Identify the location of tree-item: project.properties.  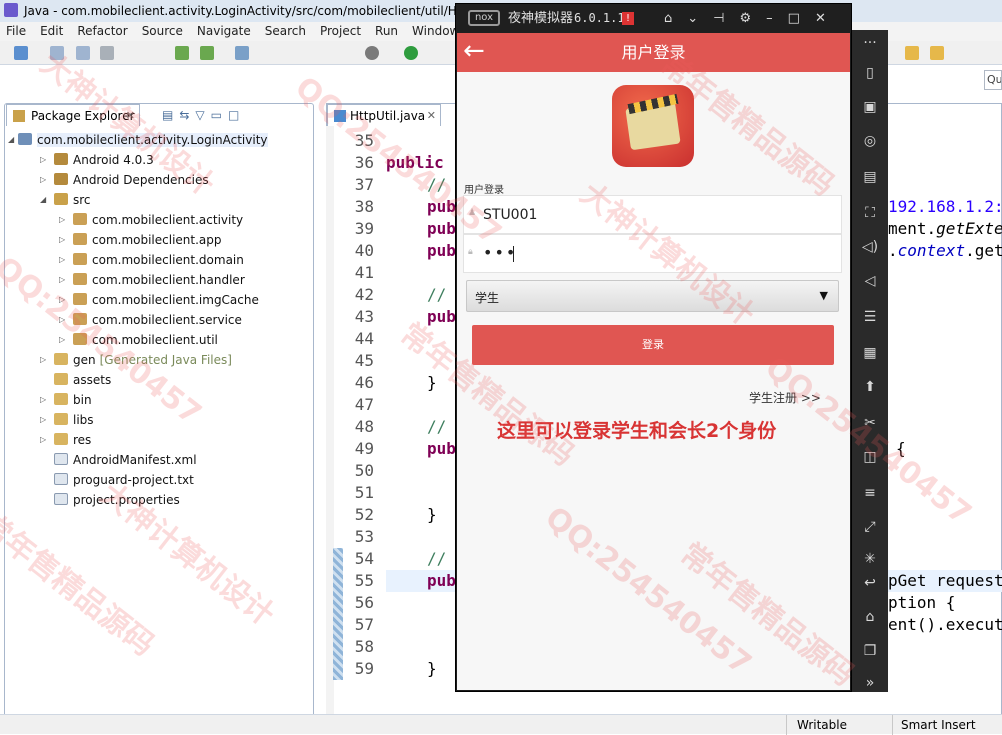
(117, 500).